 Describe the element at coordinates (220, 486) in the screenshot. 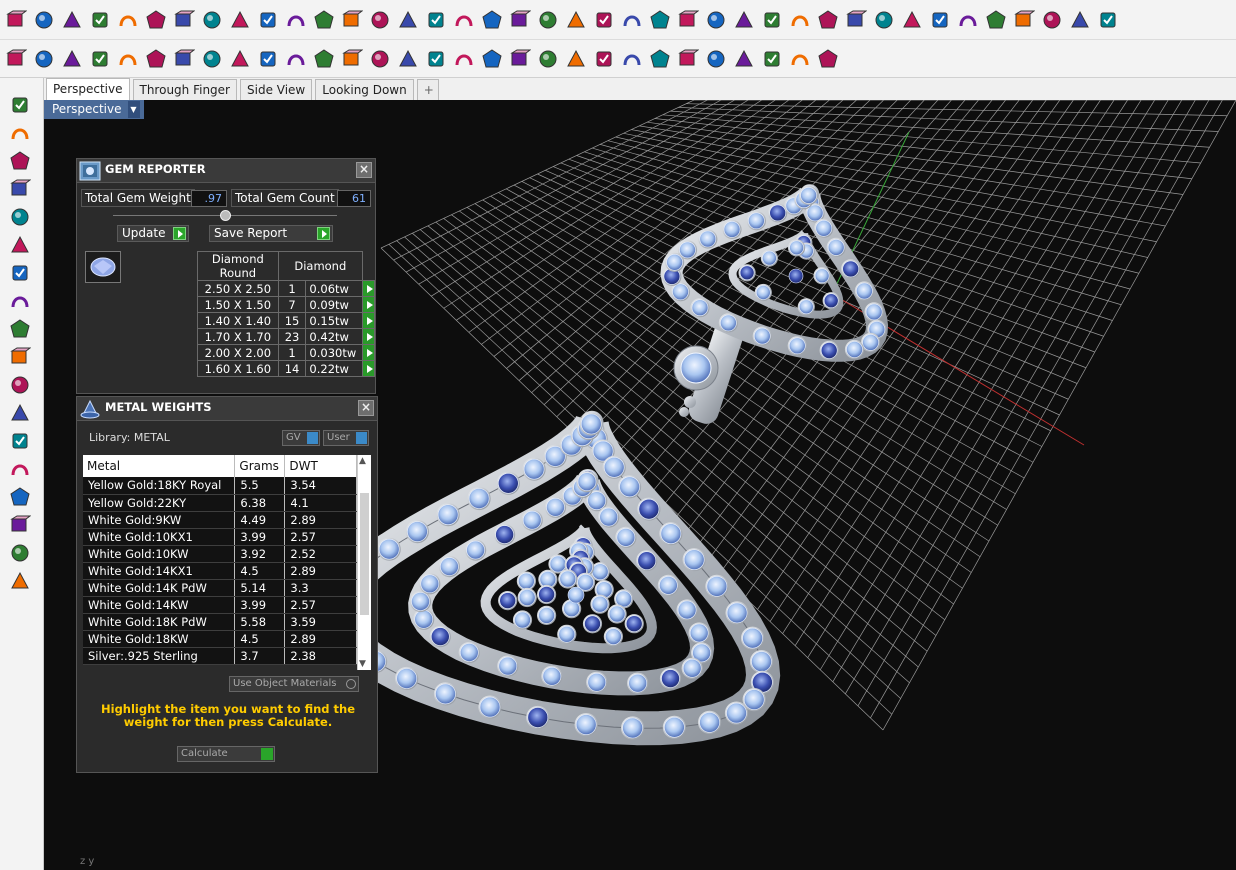

I see `metal-row: Yellow Gold:18KY Royal 5.5 3.54` at that location.